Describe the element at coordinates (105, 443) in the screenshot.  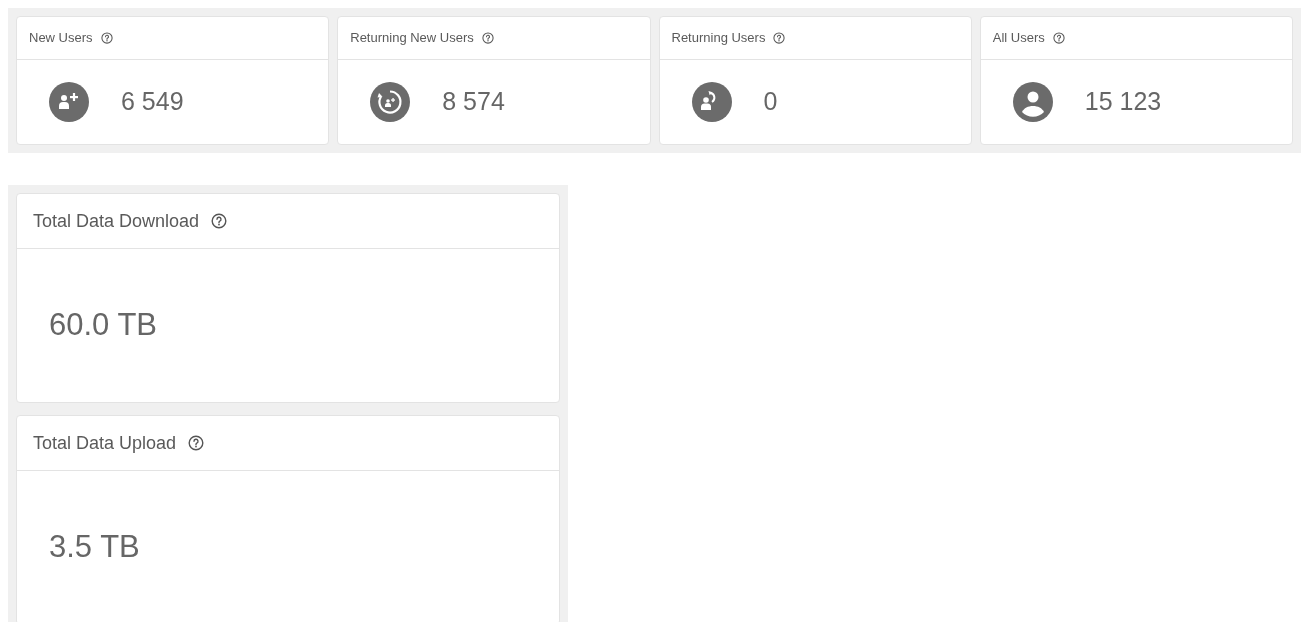
I see `card-title: Total Data Upload` at that location.